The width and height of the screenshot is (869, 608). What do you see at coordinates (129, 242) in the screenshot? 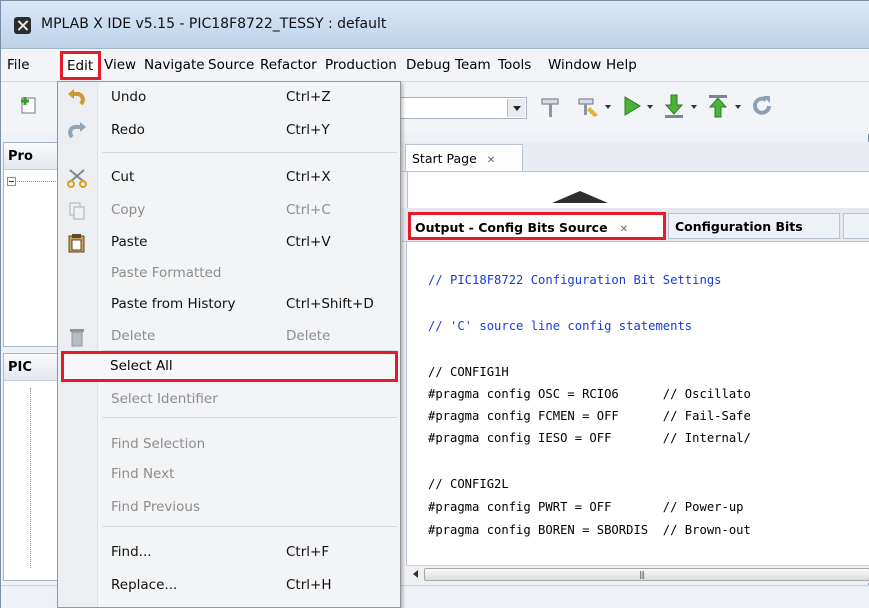
I see `menu-item-label: Paste` at bounding box center [129, 242].